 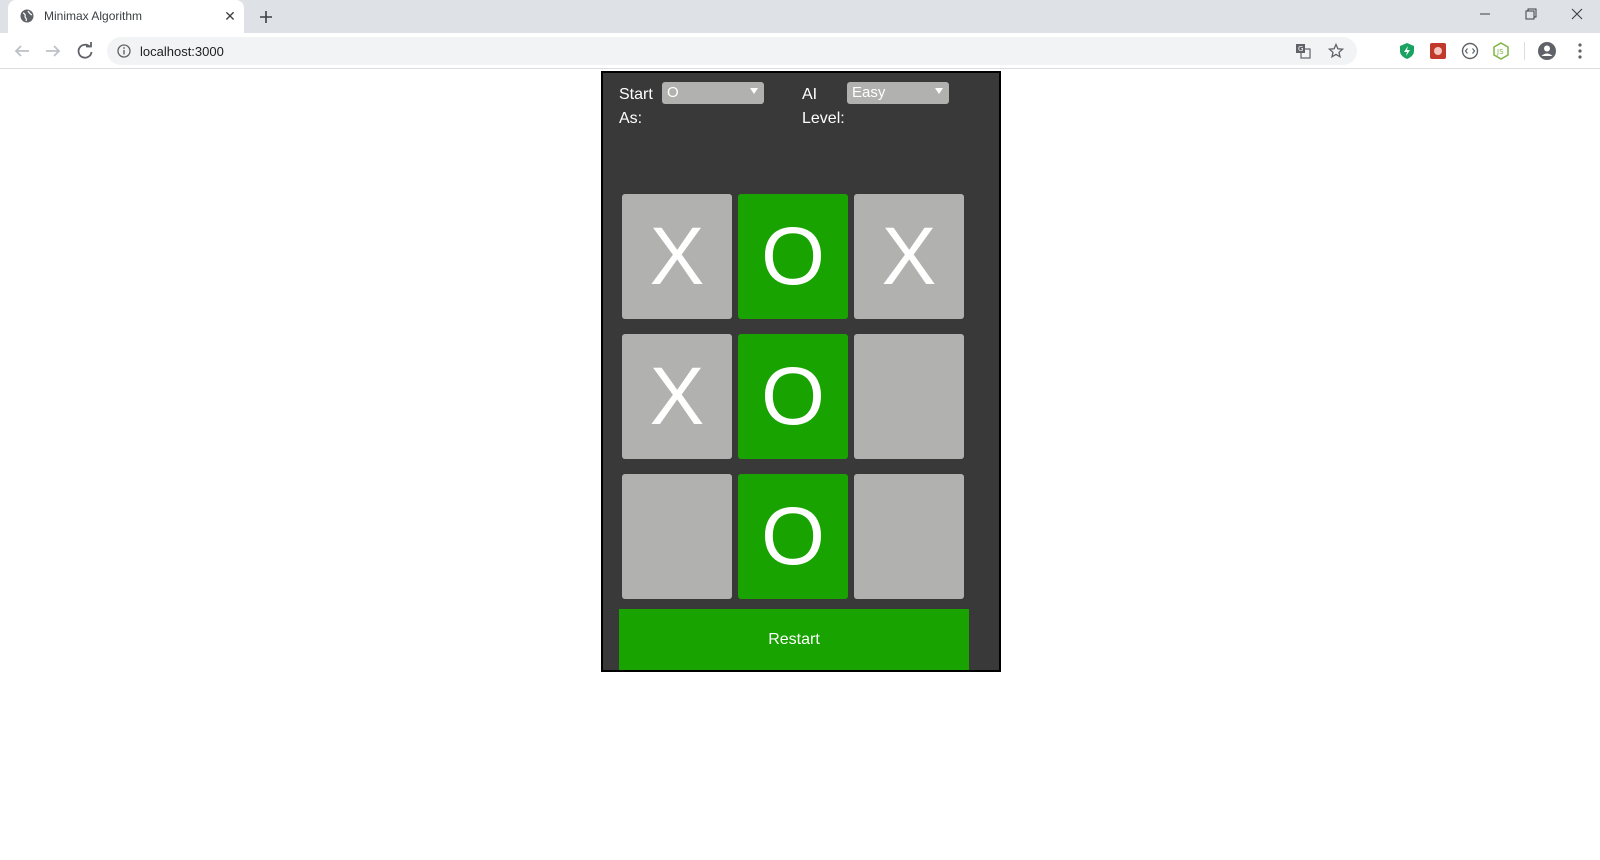 I want to click on close-tab-icon: ✕, so click(x=230, y=16).